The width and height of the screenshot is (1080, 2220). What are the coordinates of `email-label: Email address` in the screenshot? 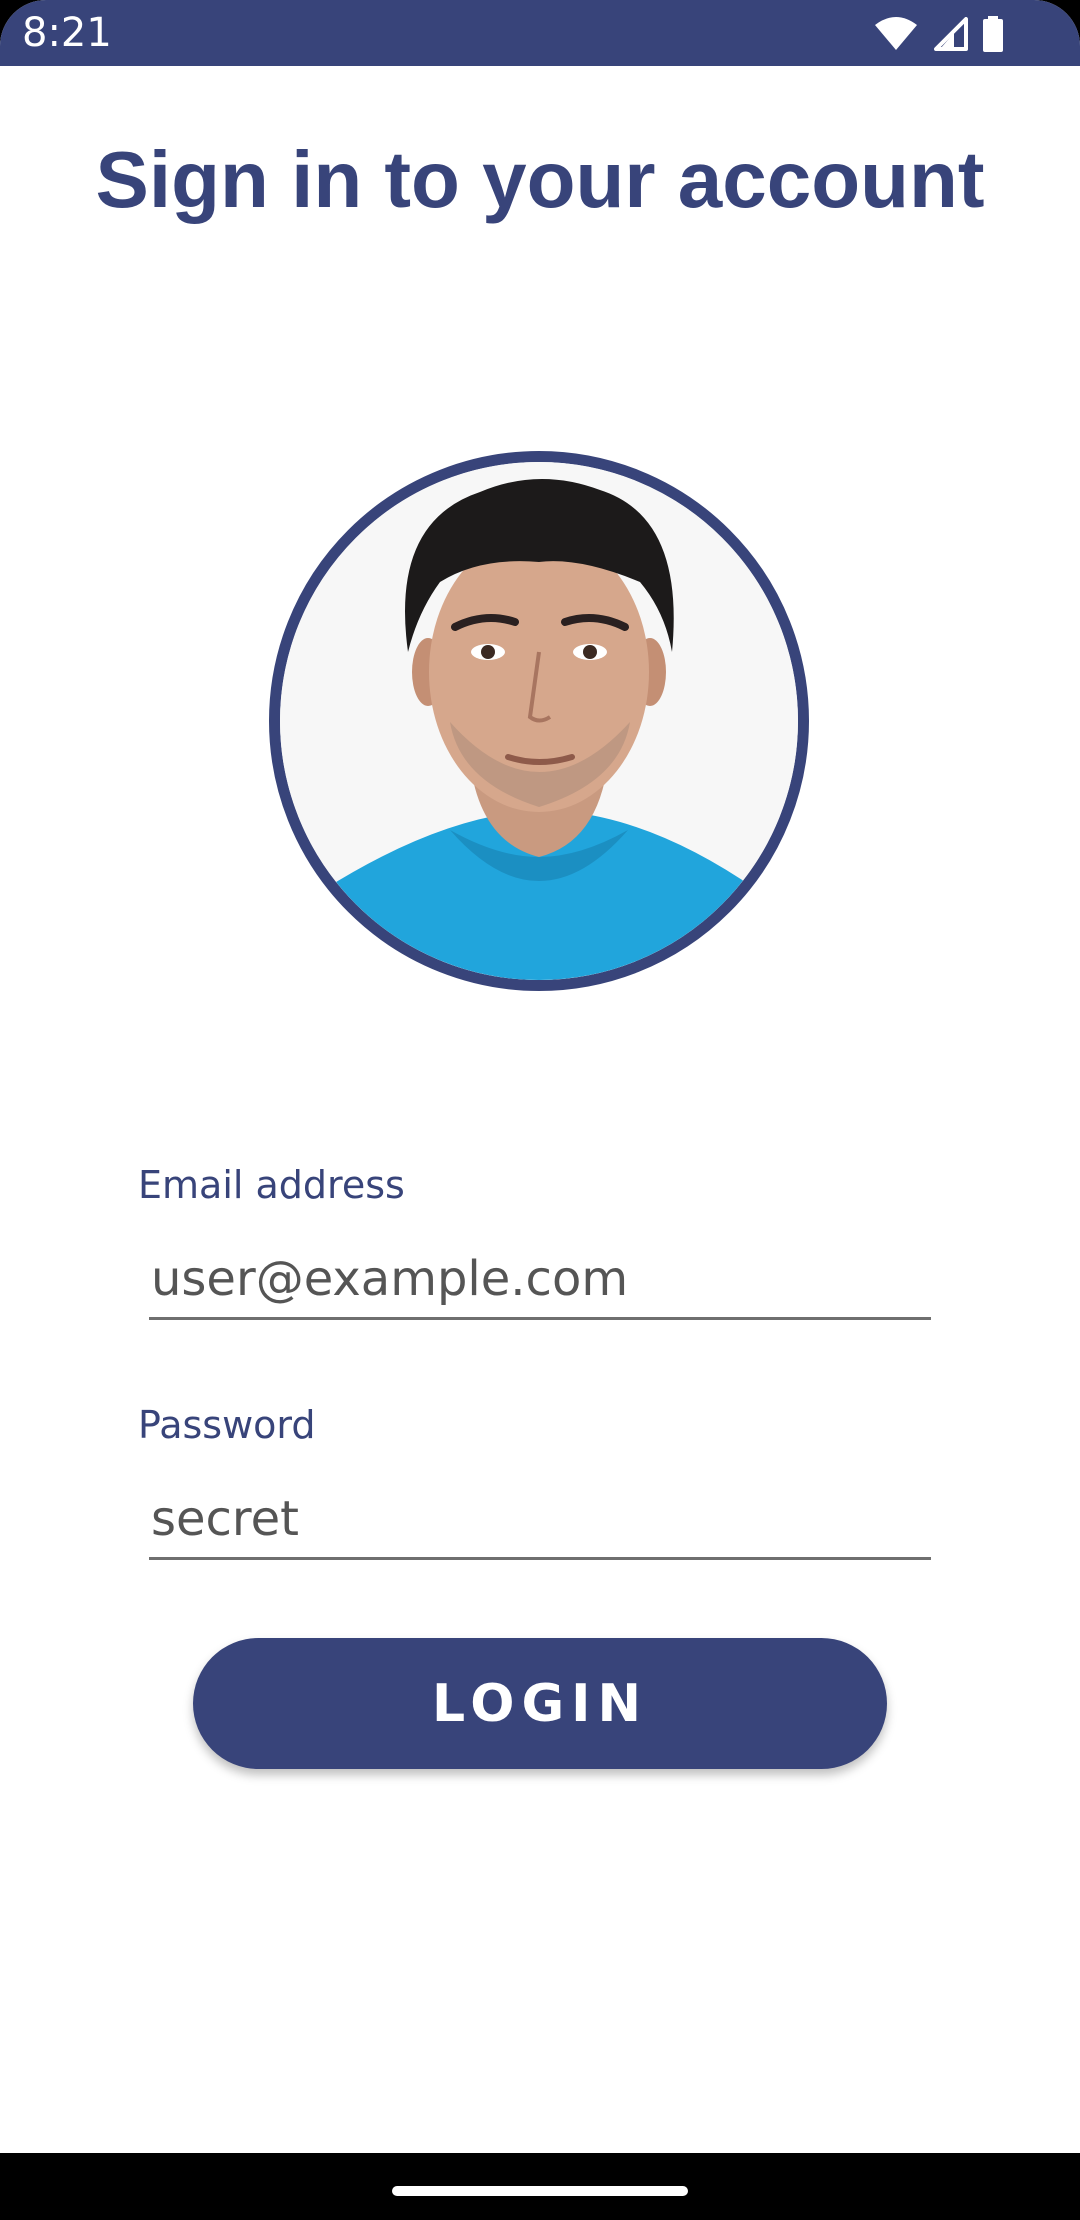 It's located at (271, 1185).